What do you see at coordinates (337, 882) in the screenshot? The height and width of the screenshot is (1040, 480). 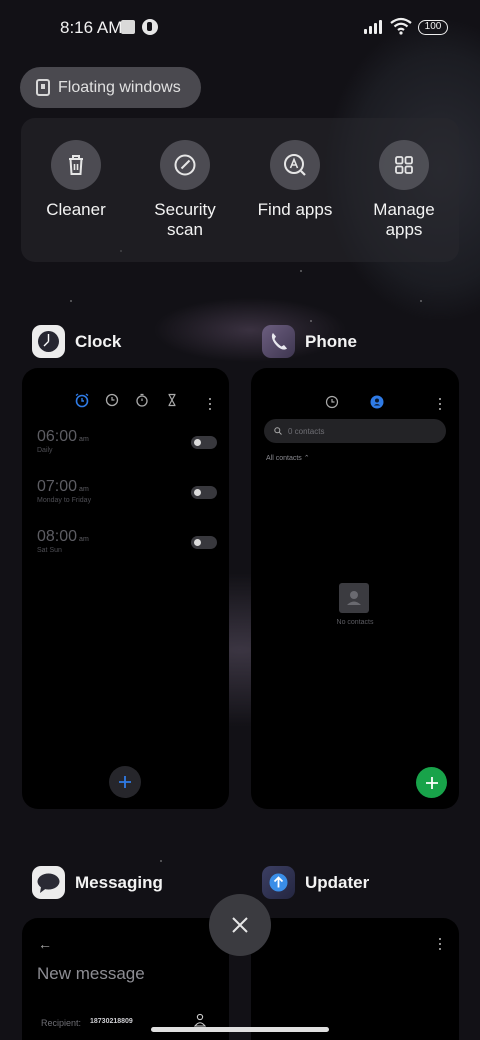 I see `updater-app-title: Updater` at bounding box center [337, 882].